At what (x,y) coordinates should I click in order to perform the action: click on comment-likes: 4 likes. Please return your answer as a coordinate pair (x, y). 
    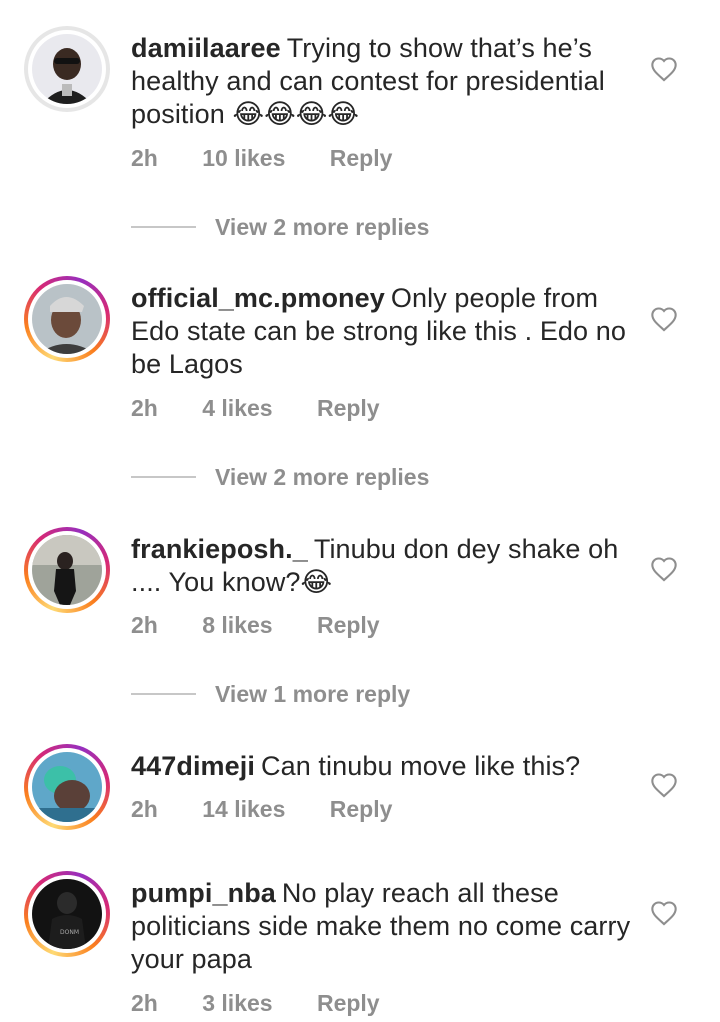
    Looking at the image, I should click on (237, 408).